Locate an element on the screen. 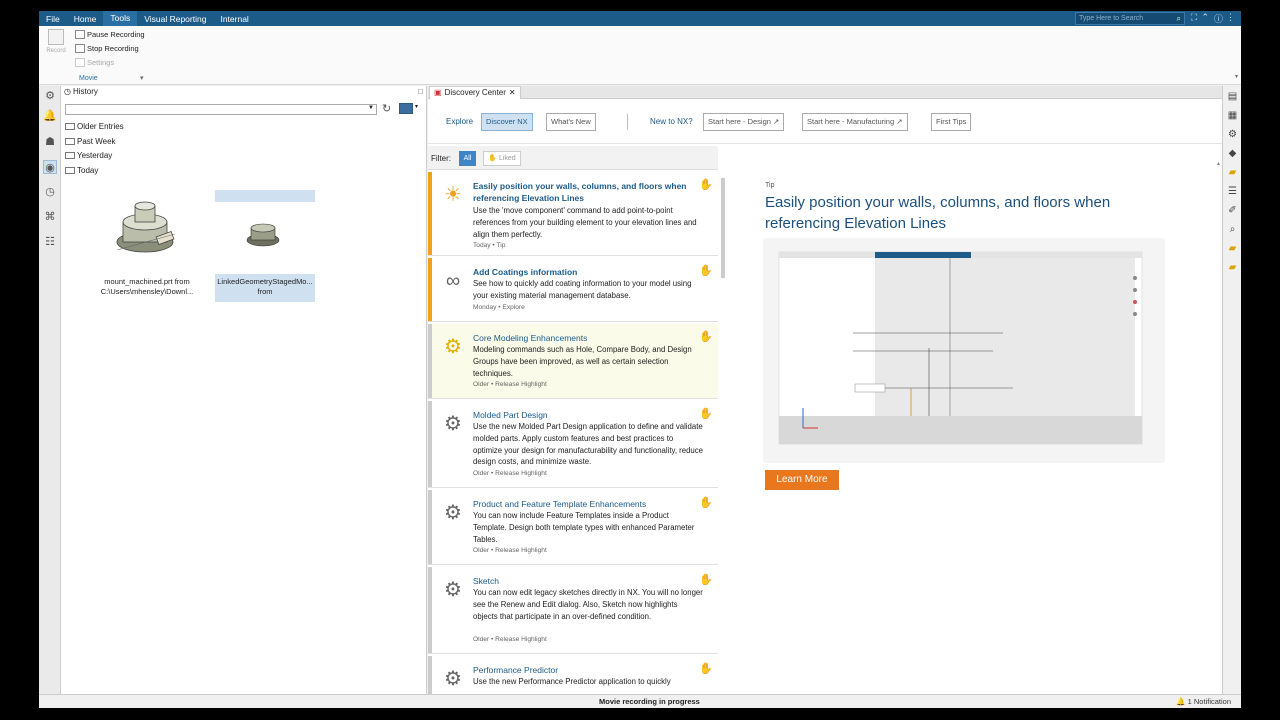 Image resolution: width=1280 pixels, height=720 pixels. help-icon: ⓘ is located at coordinates (1218, 18).